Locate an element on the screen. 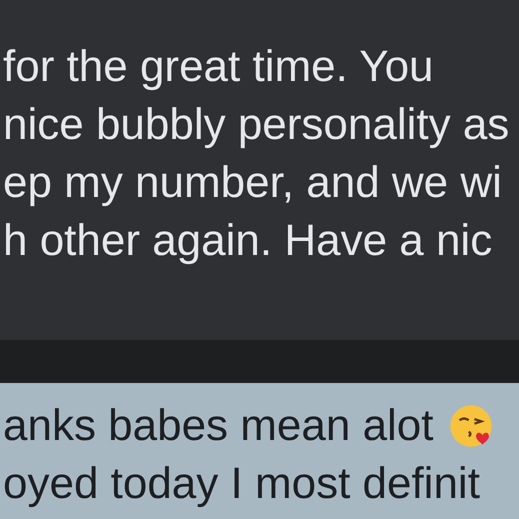 Image resolution: width=519 pixels, height=519 pixels. message-text: oyed today I most definit is located at coordinates (241, 484).